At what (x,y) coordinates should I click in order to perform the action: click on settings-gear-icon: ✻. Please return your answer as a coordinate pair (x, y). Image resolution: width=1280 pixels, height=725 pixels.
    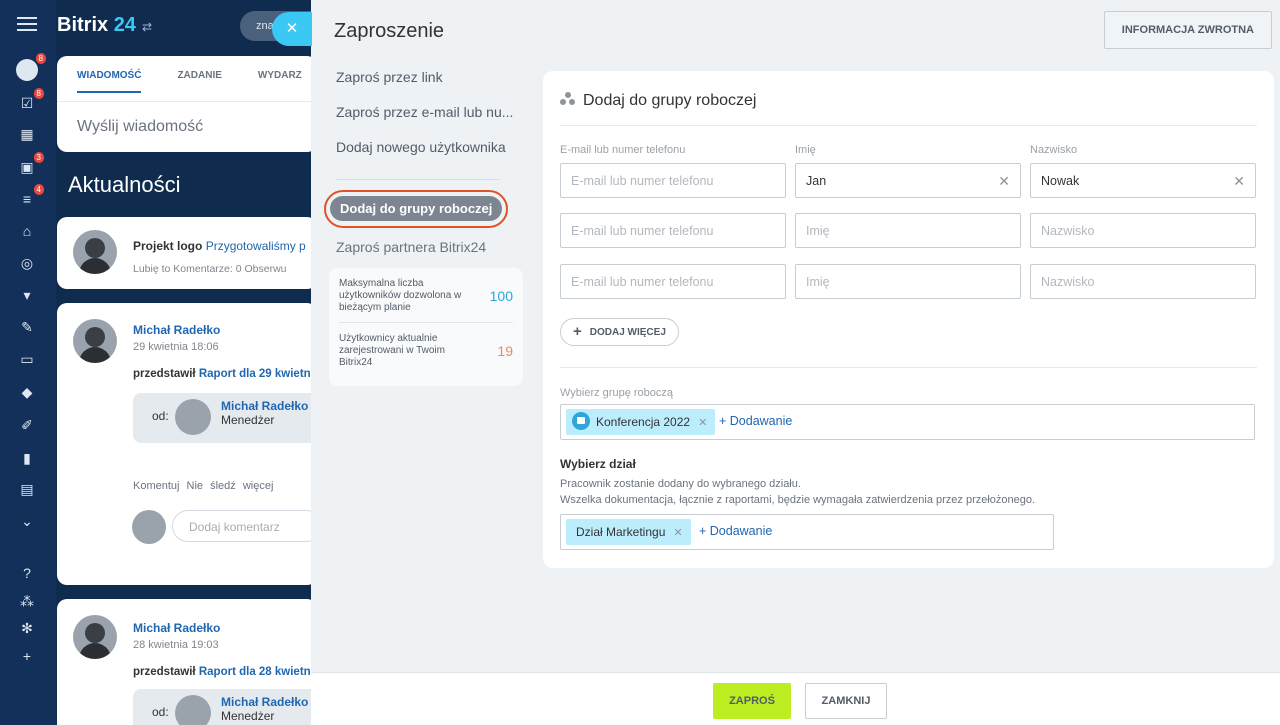
    Looking at the image, I should click on (27, 628).